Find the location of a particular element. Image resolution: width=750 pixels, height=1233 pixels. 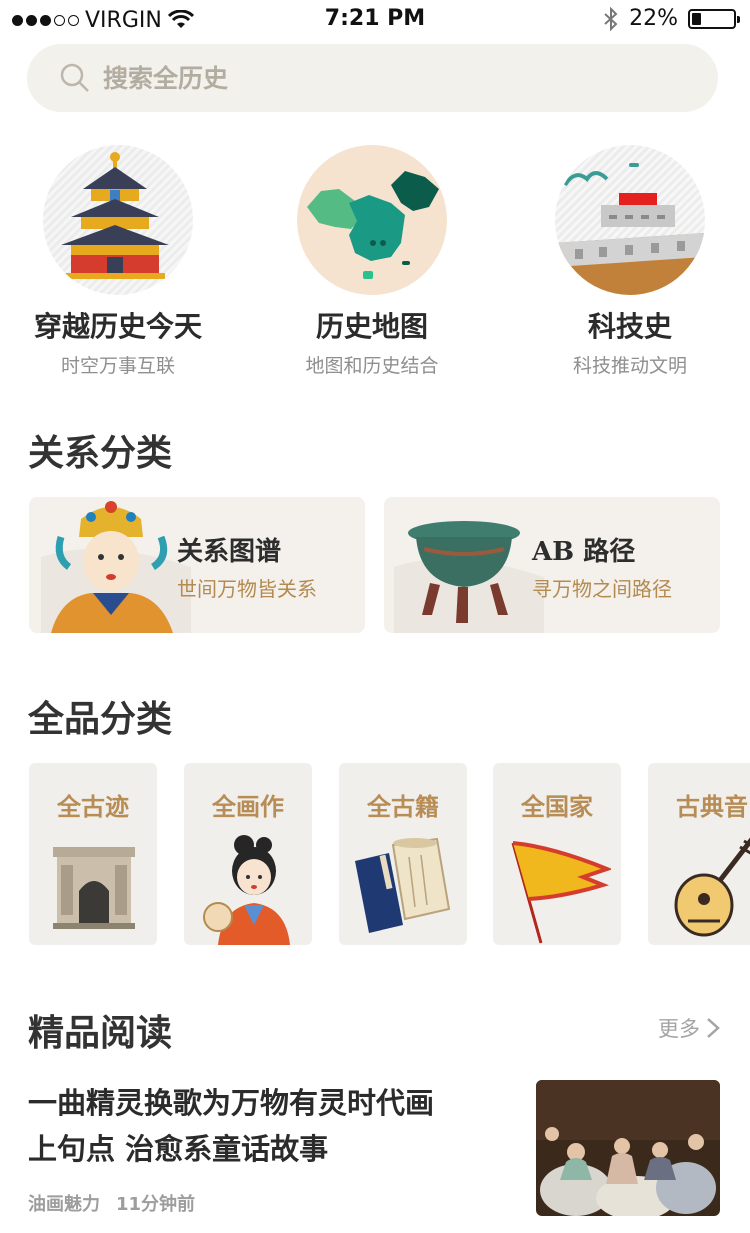

feature-title: 穿越历史今天 is located at coordinates (117, 326).